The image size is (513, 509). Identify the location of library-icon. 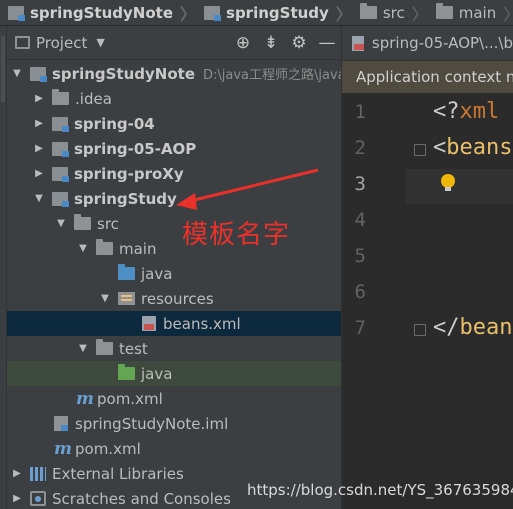
(38, 473).